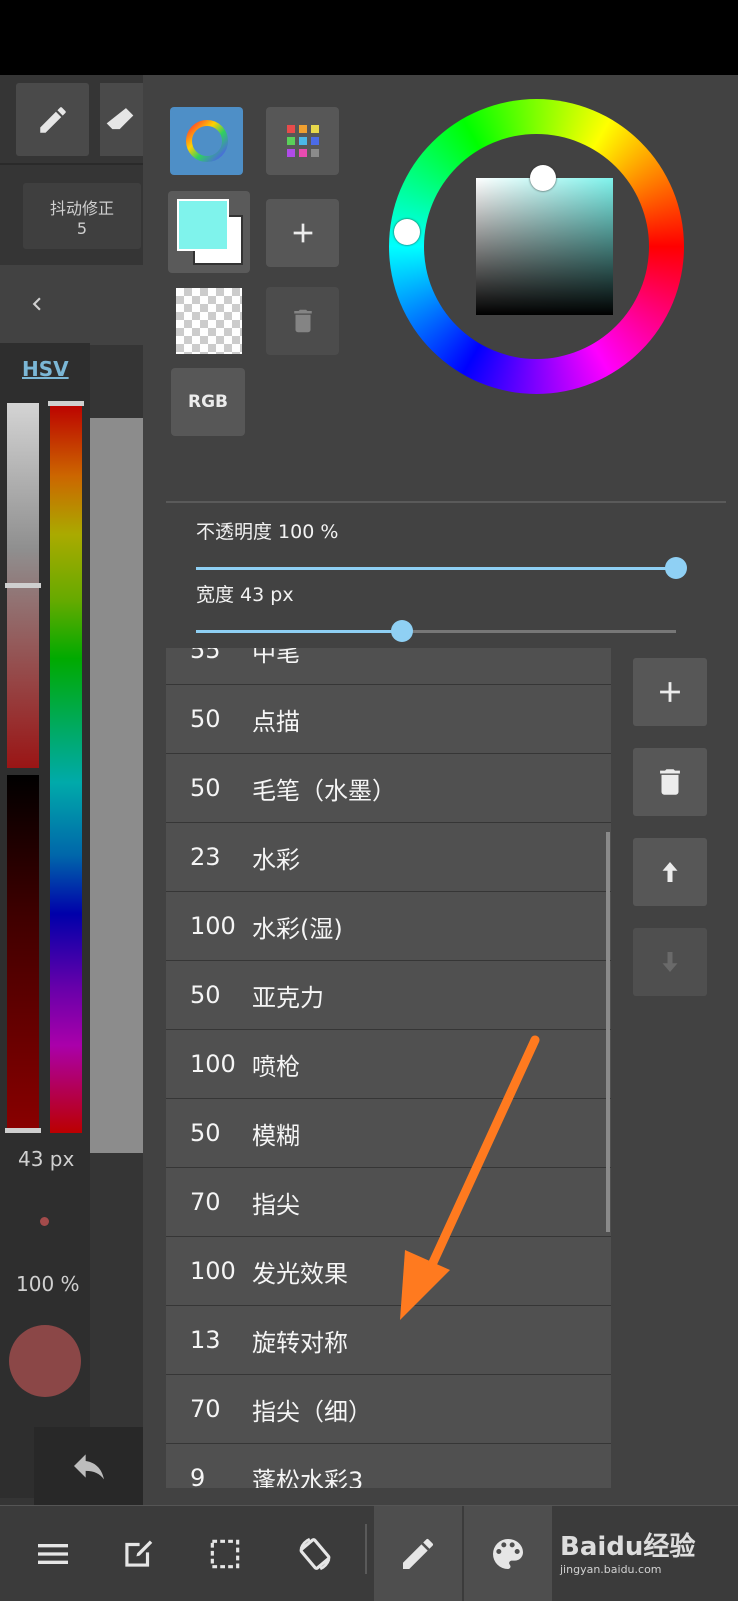  What do you see at coordinates (470, 1177) in the screenshot?
I see `annotation-arrow-icon` at bounding box center [470, 1177].